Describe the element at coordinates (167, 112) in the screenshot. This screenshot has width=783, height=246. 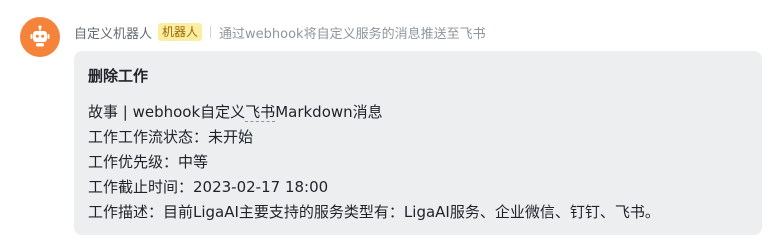
I see `story-prefix: 故事 | webhook自定义` at that location.